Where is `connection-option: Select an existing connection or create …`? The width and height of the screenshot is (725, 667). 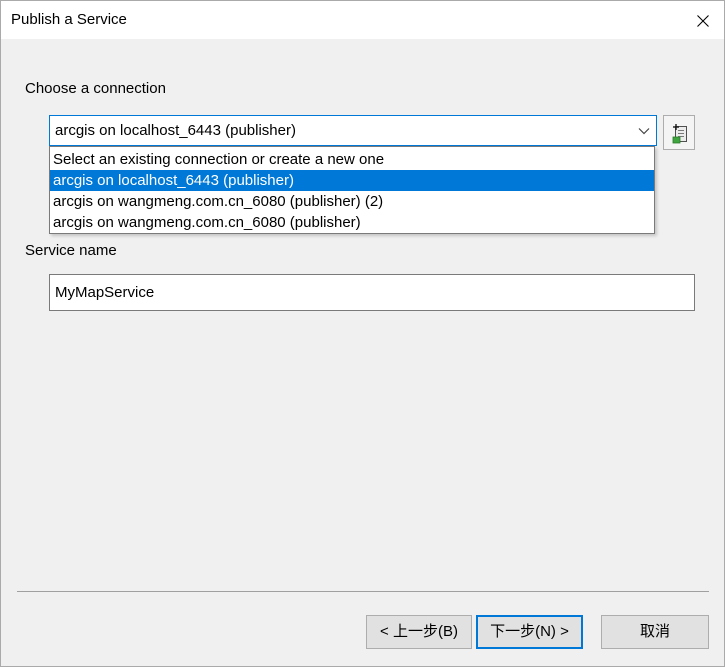 connection-option: Select an existing connection or create … is located at coordinates (352, 159).